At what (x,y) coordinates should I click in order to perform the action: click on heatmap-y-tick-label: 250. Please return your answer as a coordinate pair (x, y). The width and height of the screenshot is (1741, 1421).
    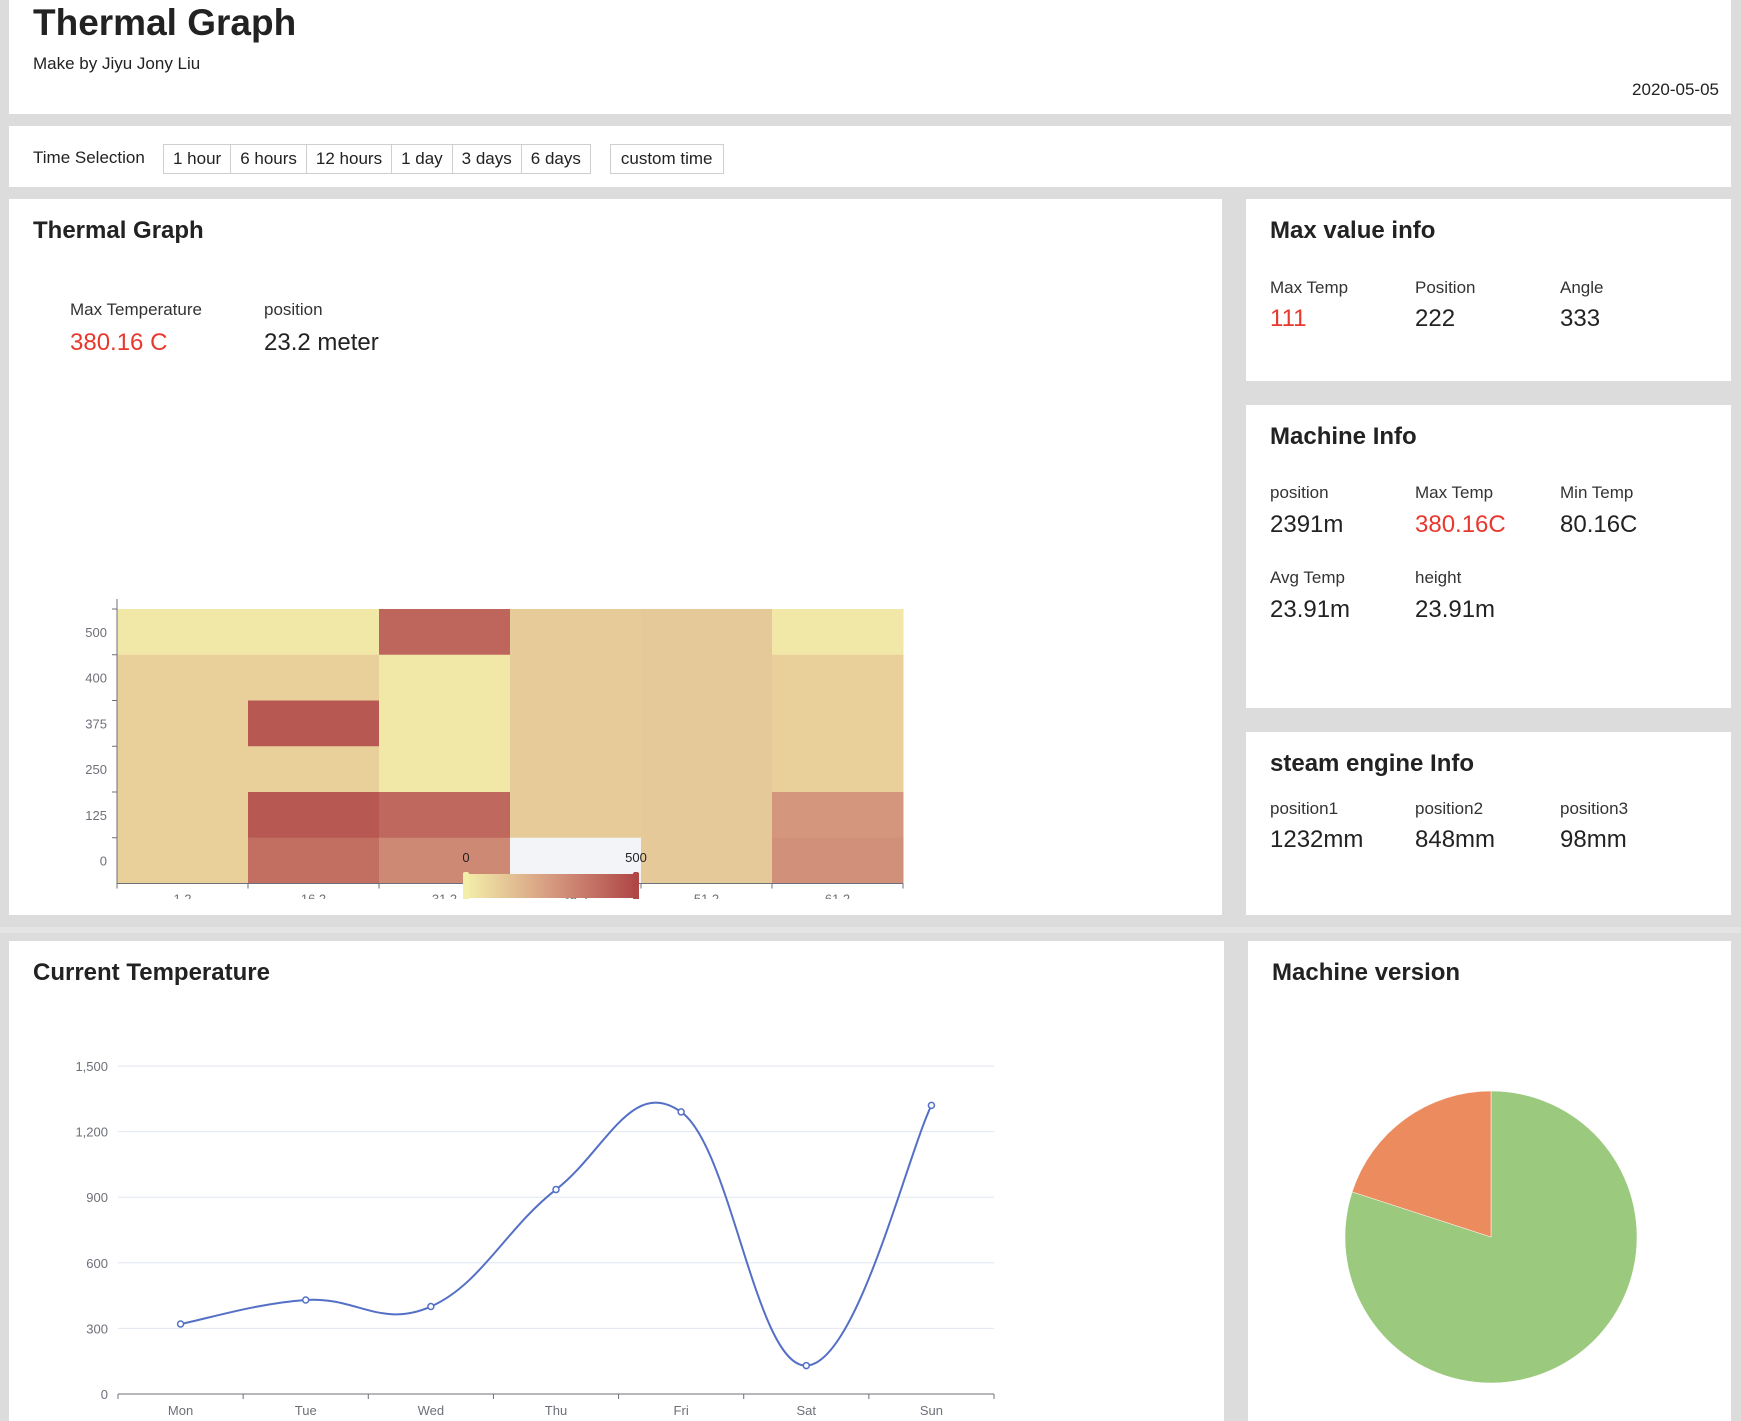
    Looking at the image, I should click on (96, 769).